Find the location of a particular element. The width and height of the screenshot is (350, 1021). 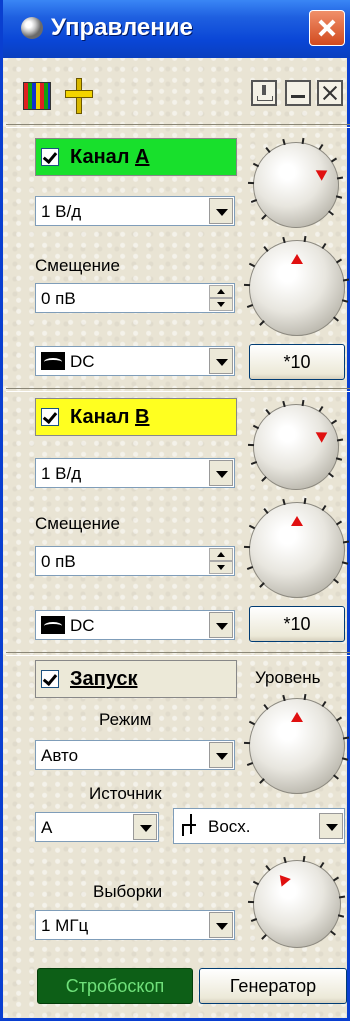

channel-b-x10-button: *10 is located at coordinates (297, 624).